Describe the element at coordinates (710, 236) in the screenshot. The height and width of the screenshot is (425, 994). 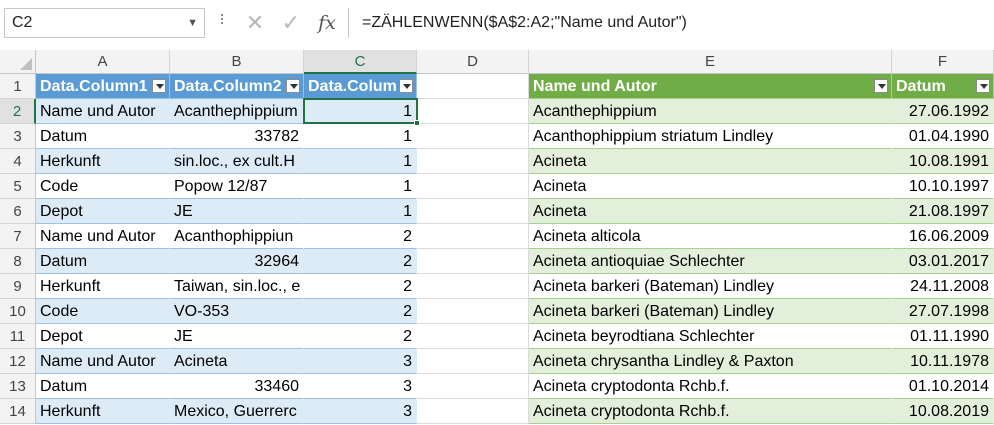
I see `table2-cell: Acineta alticola` at that location.